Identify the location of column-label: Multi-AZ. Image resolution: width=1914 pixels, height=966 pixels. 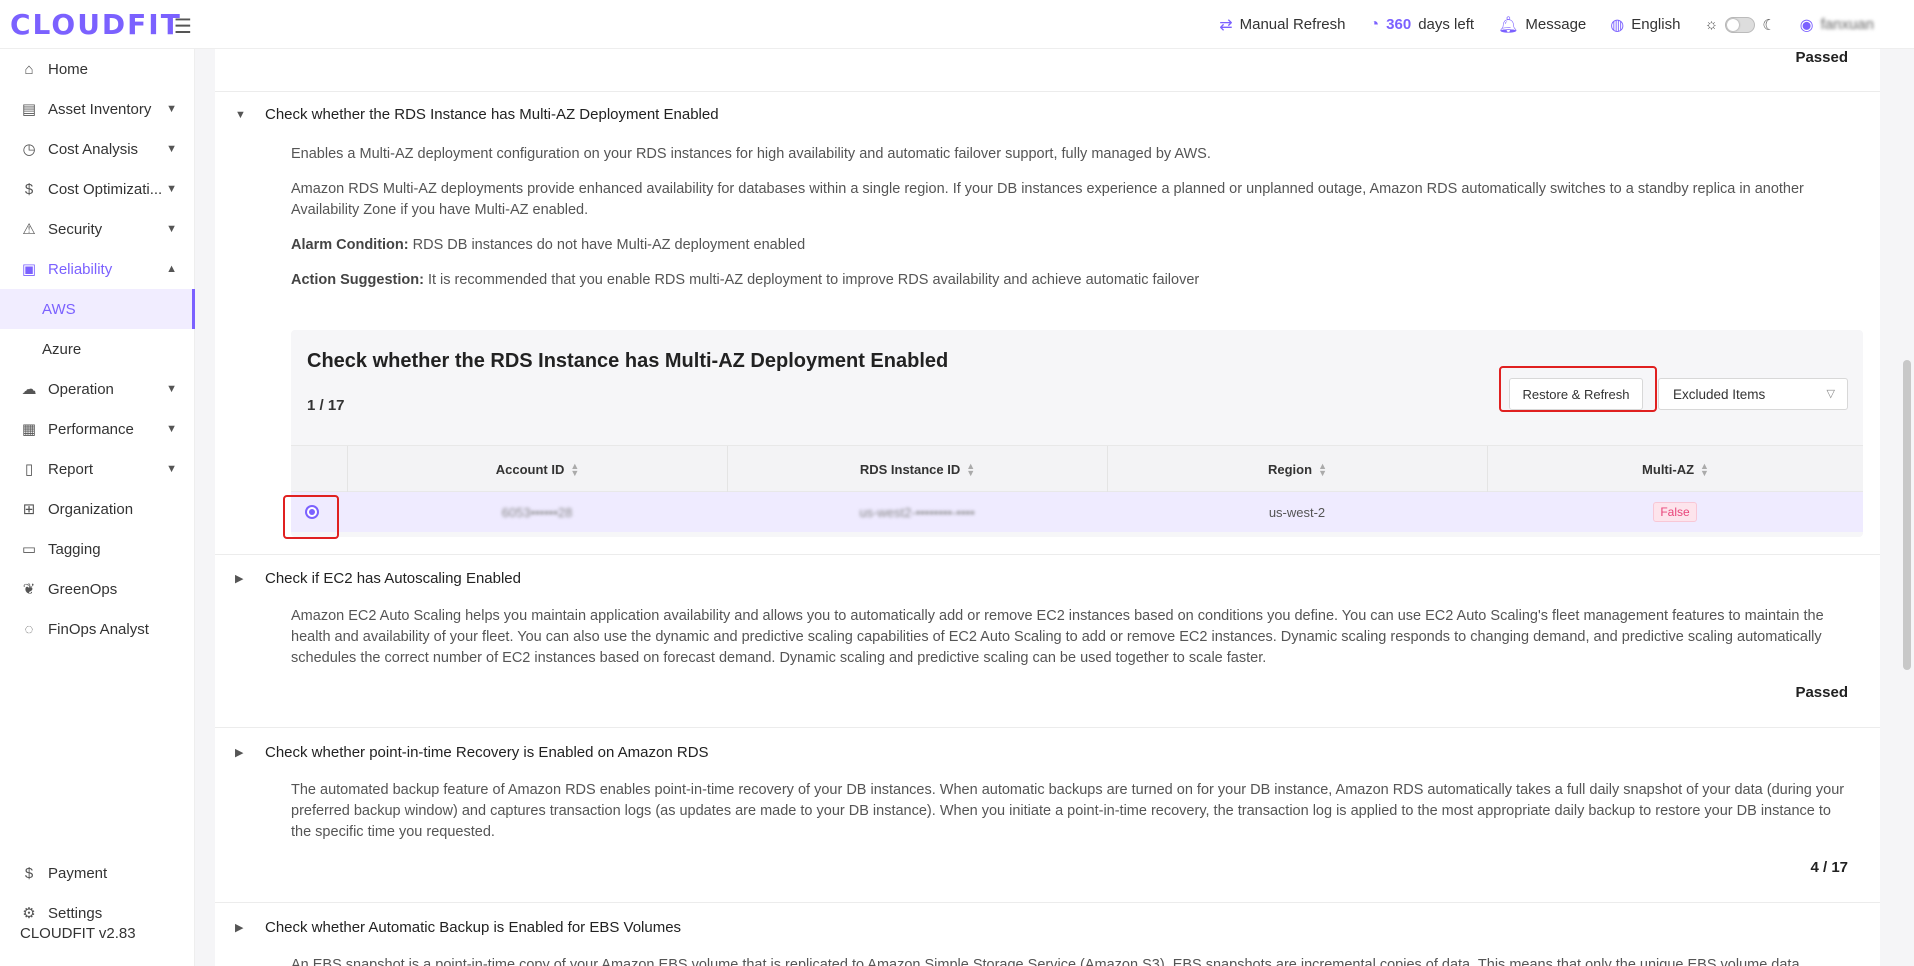
(1668, 469).